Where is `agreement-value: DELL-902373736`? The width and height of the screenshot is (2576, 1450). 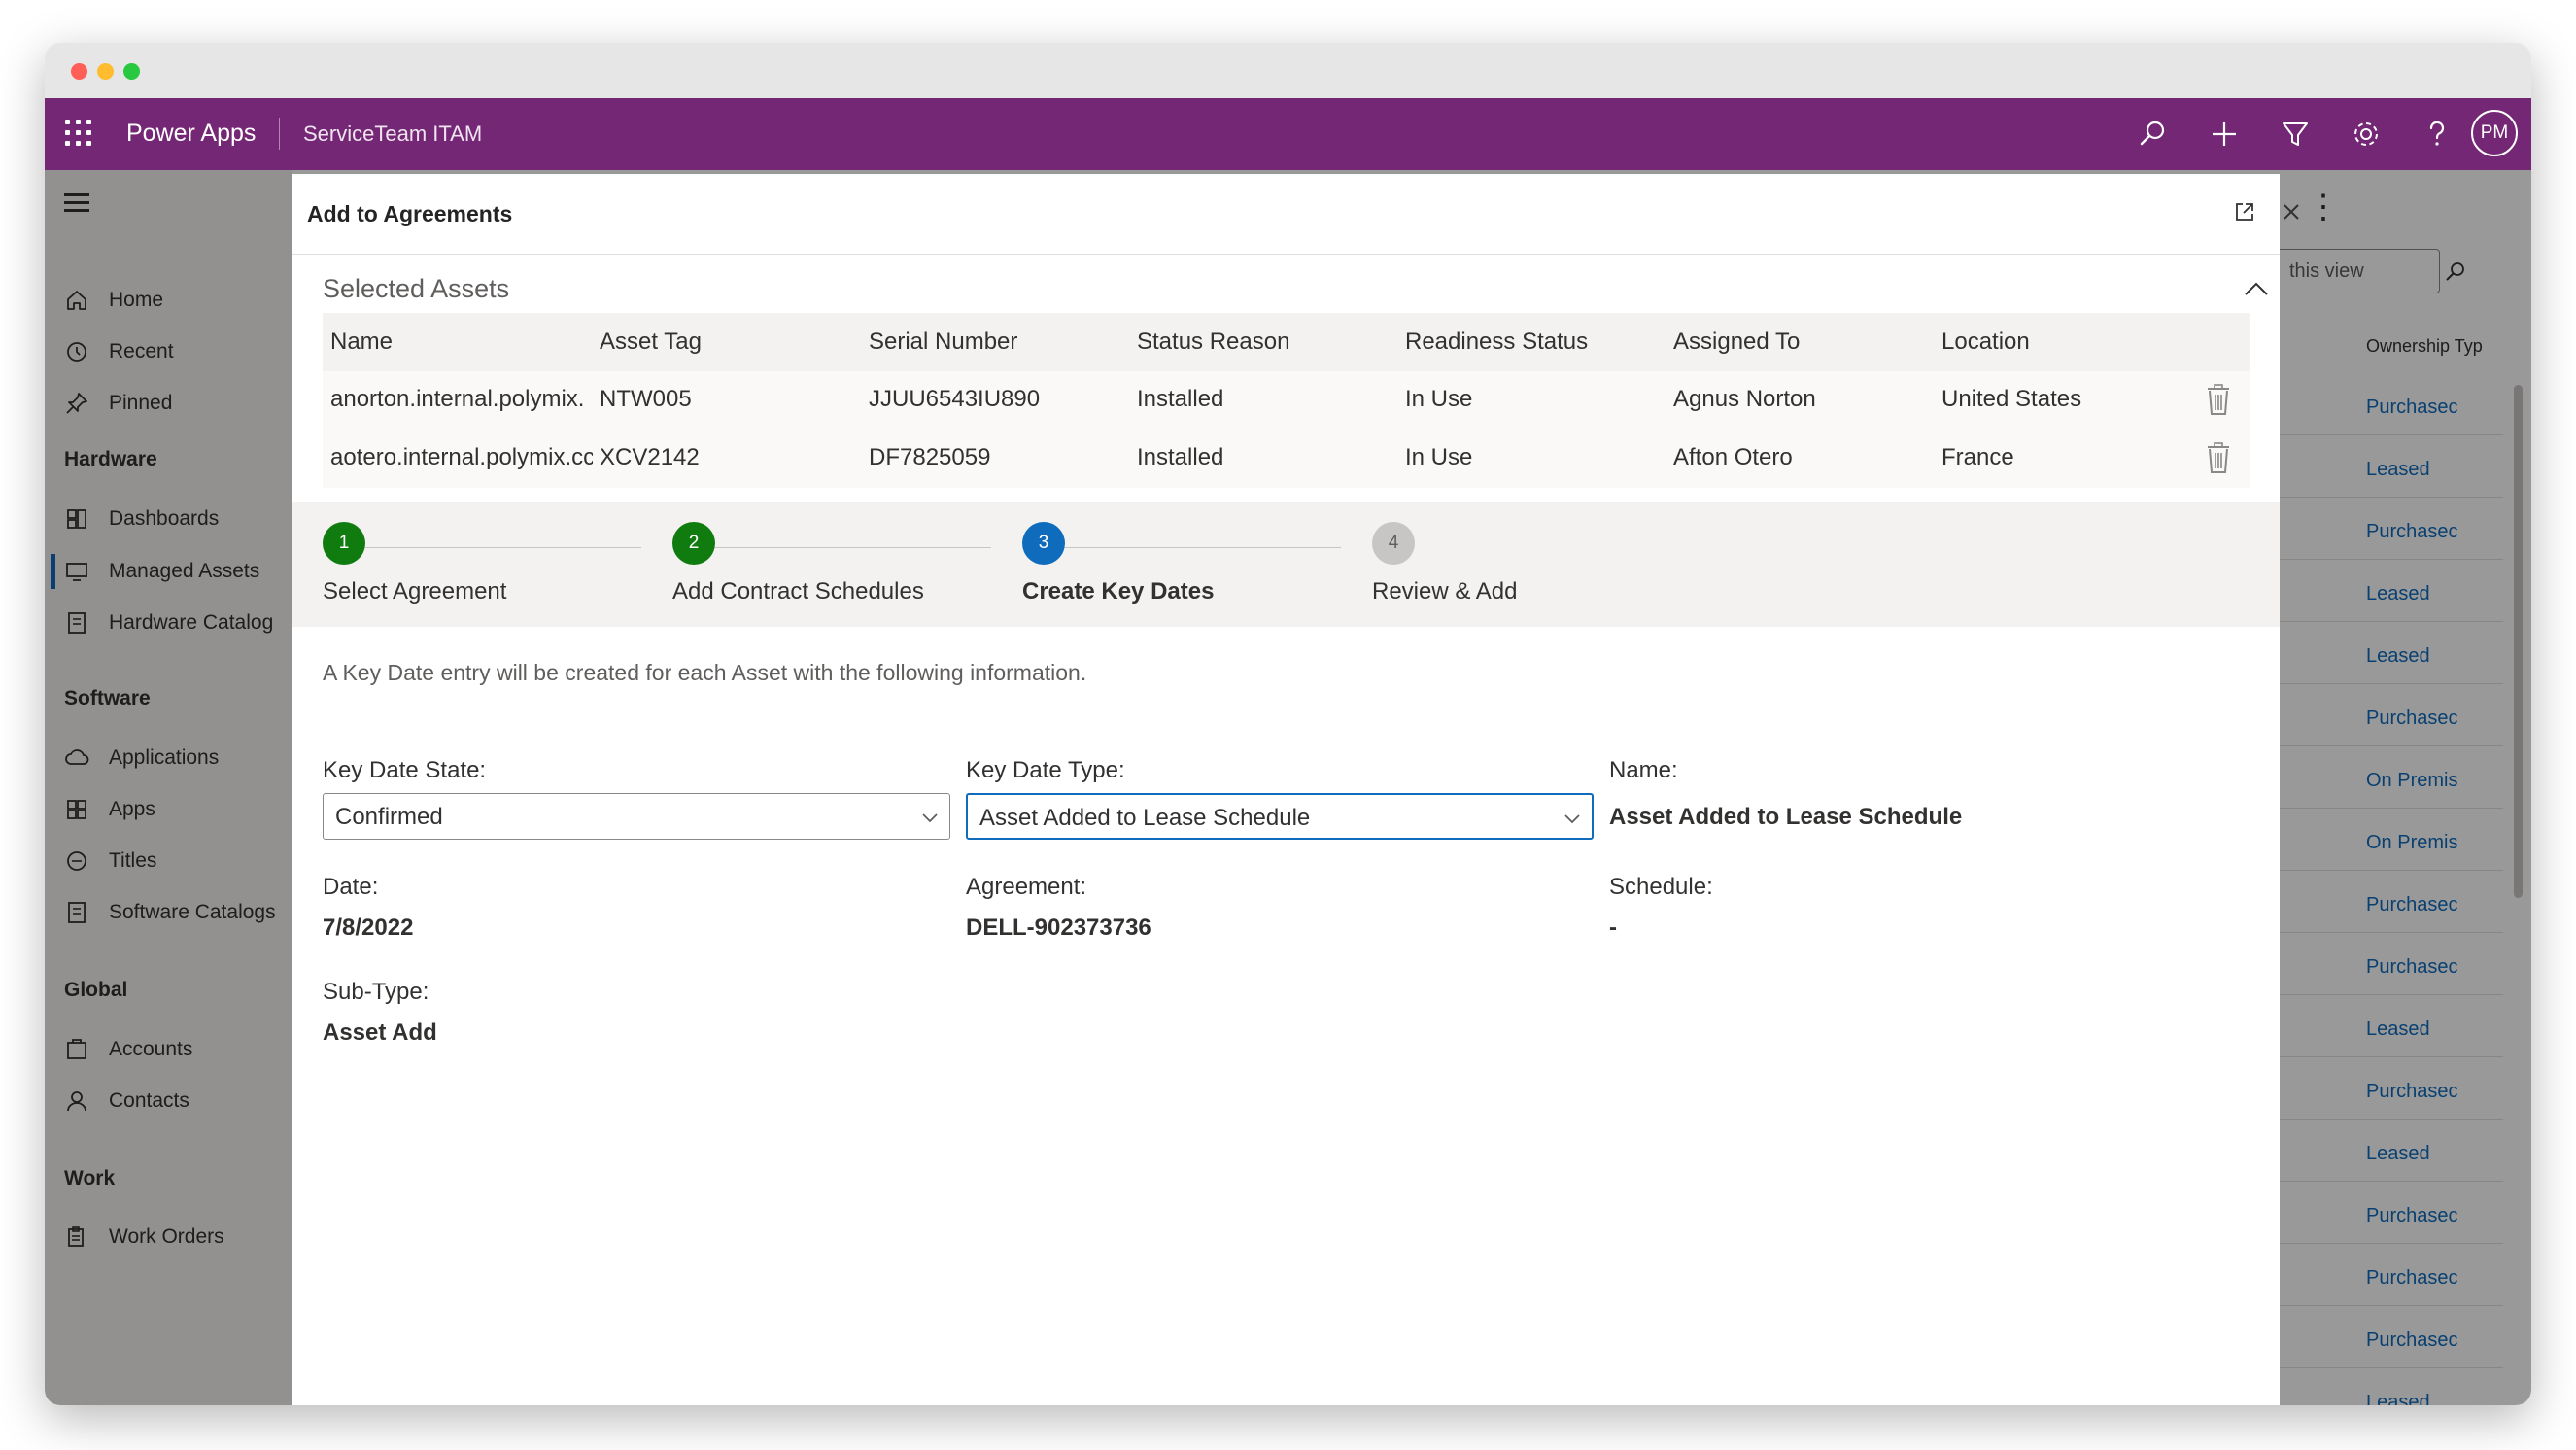
agreement-value: DELL-902373736 is located at coordinates (1058, 928).